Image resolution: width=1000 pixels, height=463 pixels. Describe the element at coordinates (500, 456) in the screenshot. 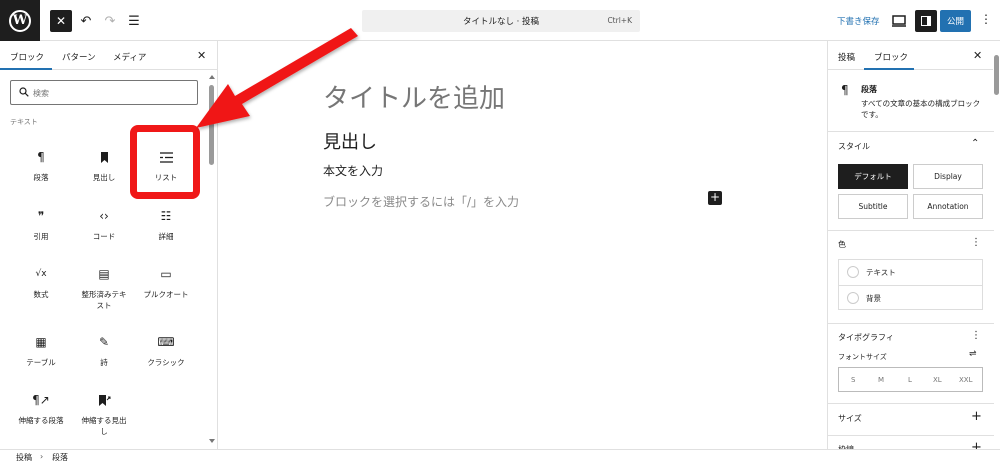

I see `block-breadcrumb: 投稿 › 段落` at that location.